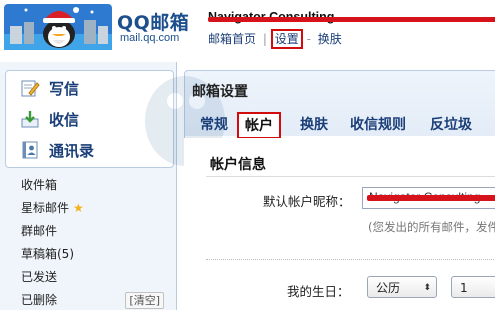 The width and height of the screenshot is (495, 318). I want to click on birthday-day-value: 1, so click(464, 288).